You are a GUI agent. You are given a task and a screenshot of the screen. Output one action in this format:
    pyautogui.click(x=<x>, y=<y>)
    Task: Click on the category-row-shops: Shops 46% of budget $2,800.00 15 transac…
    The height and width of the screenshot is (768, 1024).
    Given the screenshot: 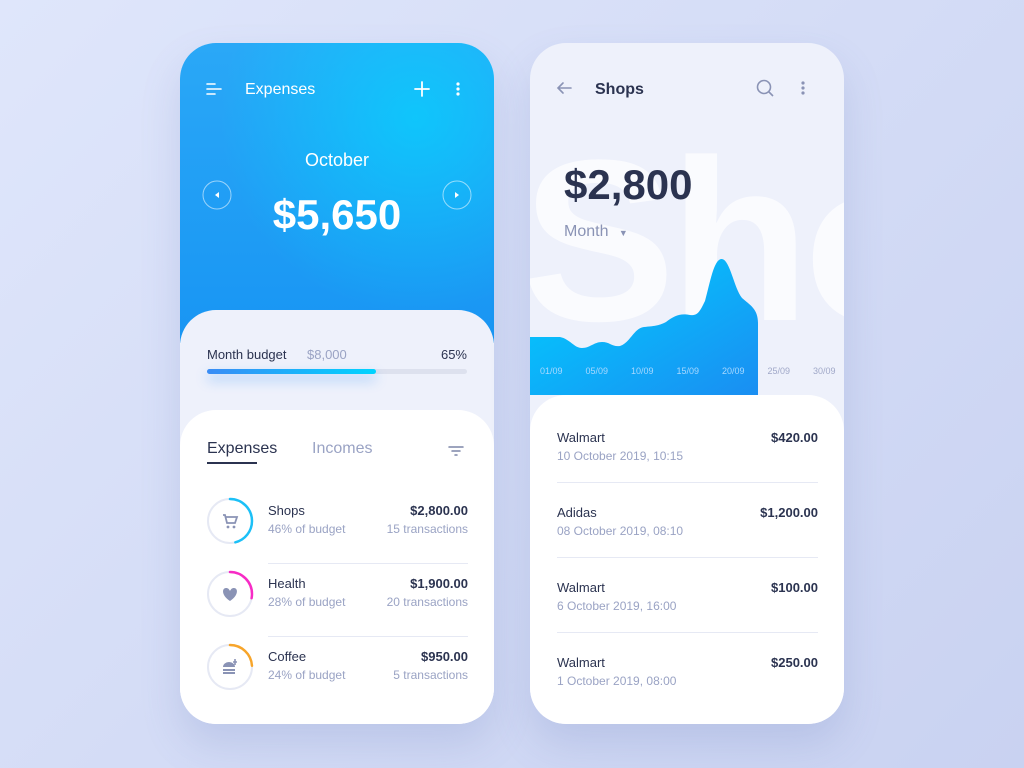 What is the action you would take?
    pyautogui.click(x=337, y=530)
    